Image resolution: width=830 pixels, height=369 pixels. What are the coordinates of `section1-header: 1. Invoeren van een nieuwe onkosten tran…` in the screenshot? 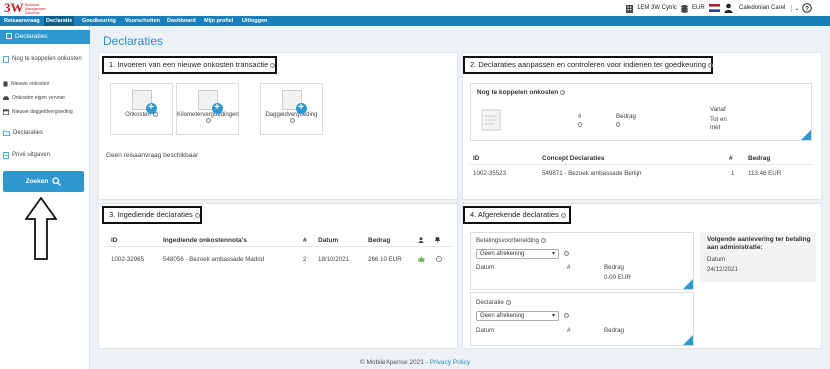 It's located at (189, 65).